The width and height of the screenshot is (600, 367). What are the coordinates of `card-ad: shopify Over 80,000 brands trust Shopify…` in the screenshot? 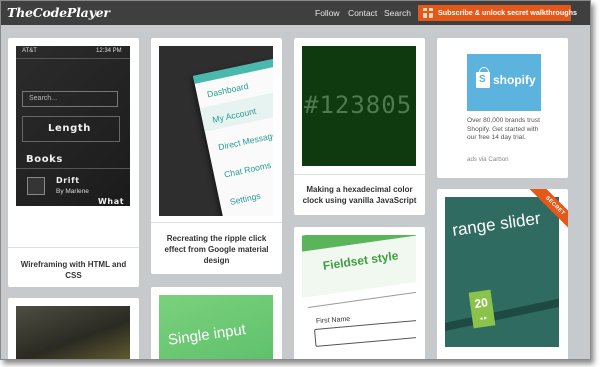 It's located at (502, 108).